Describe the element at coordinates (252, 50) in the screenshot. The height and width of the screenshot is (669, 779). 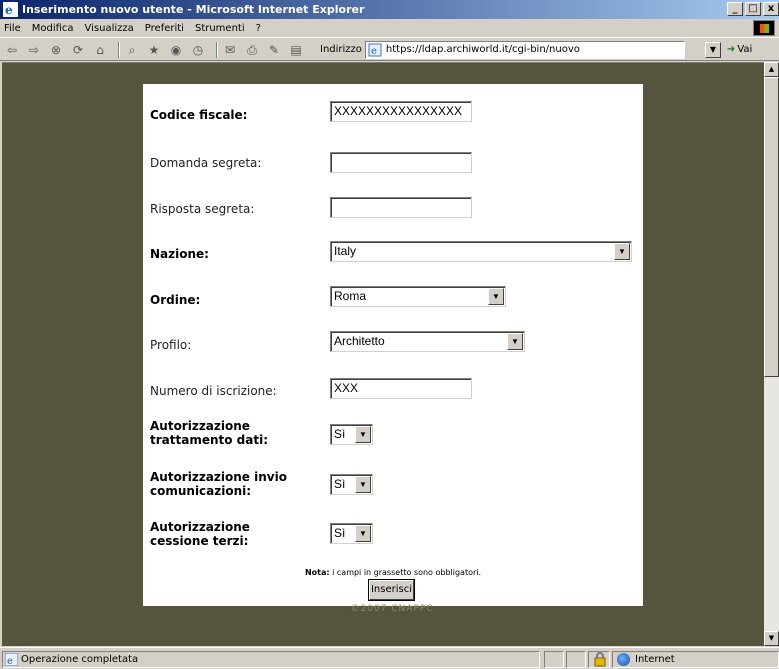
I see `print-icon: ⎙` at that location.